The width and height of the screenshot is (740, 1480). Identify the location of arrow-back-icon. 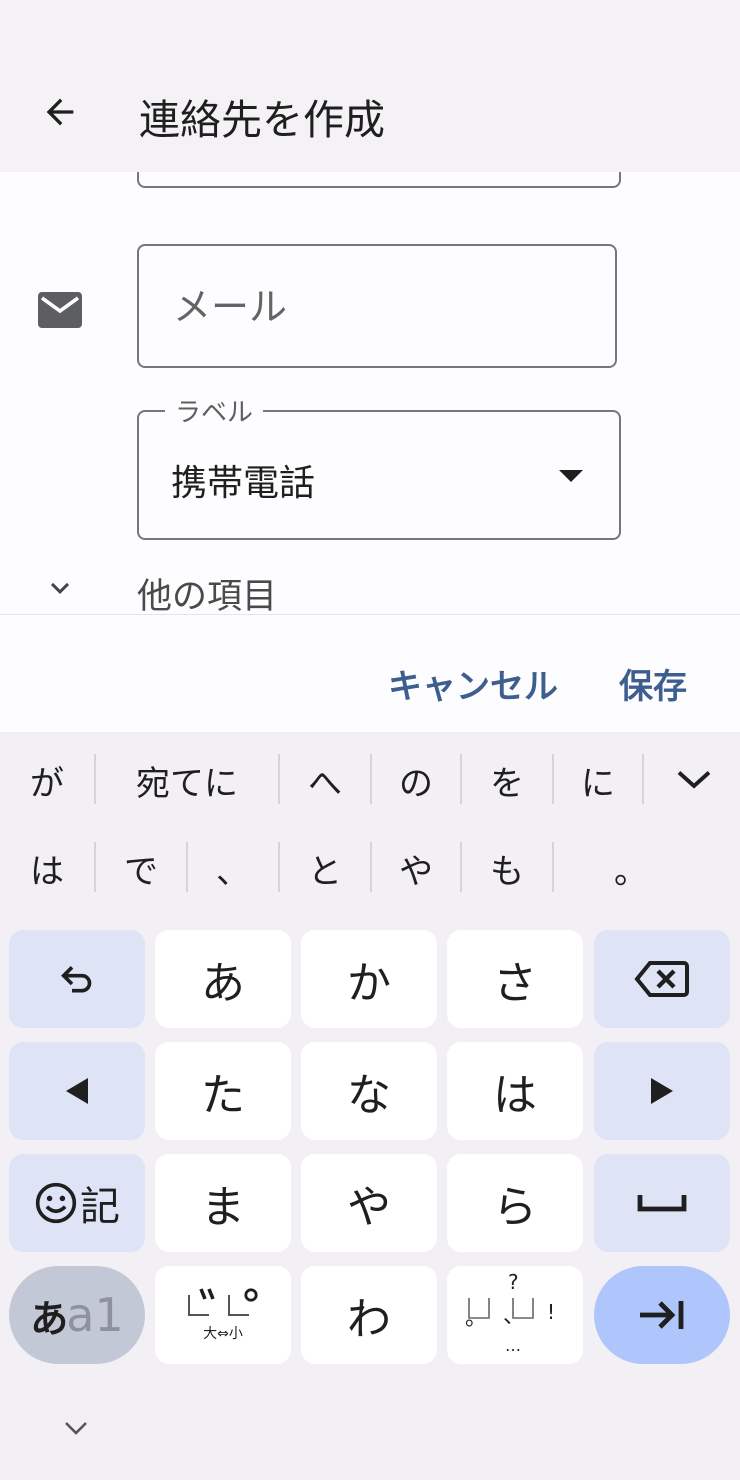
(60, 112).